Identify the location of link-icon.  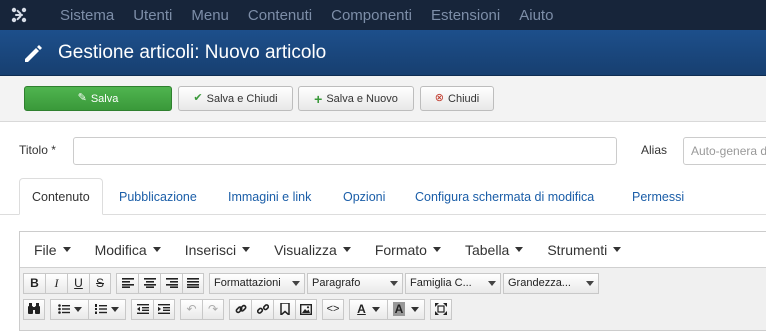
(240, 309).